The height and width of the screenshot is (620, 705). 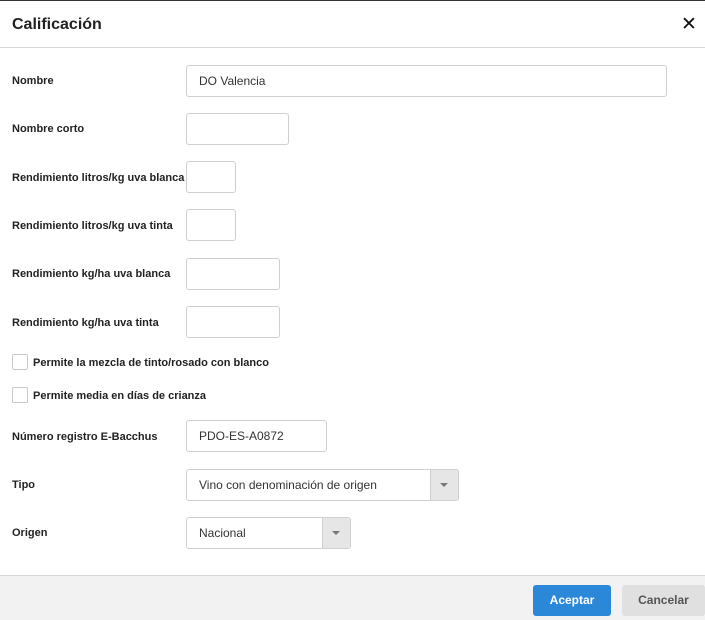 I want to click on nombre-corto-input, so click(x=237, y=129).